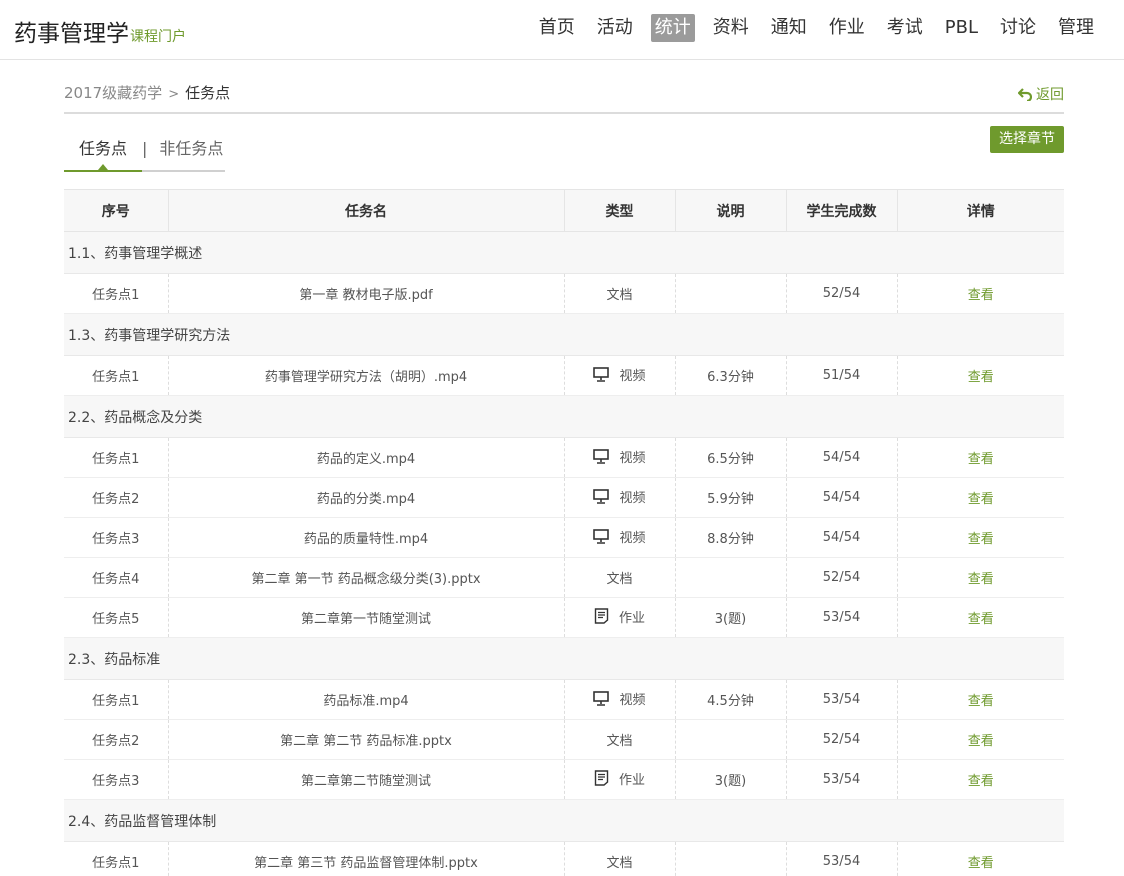 This screenshot has width=1124, height=876. I want to click on task-name-cell: 药品的定义.mp4, so click(365, 457).